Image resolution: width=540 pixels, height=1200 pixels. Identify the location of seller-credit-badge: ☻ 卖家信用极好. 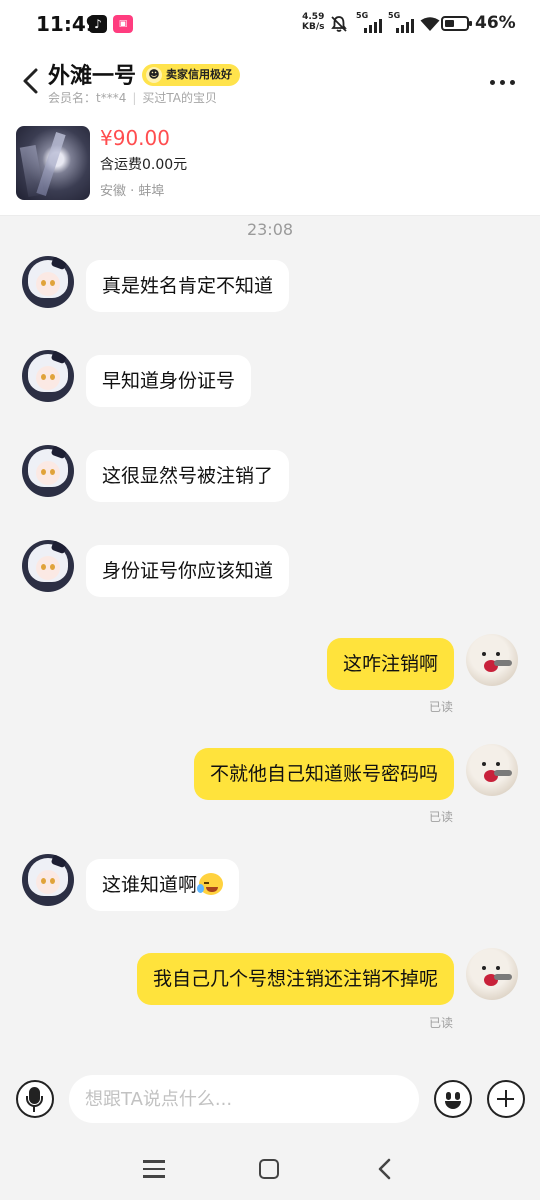
(191, 75).